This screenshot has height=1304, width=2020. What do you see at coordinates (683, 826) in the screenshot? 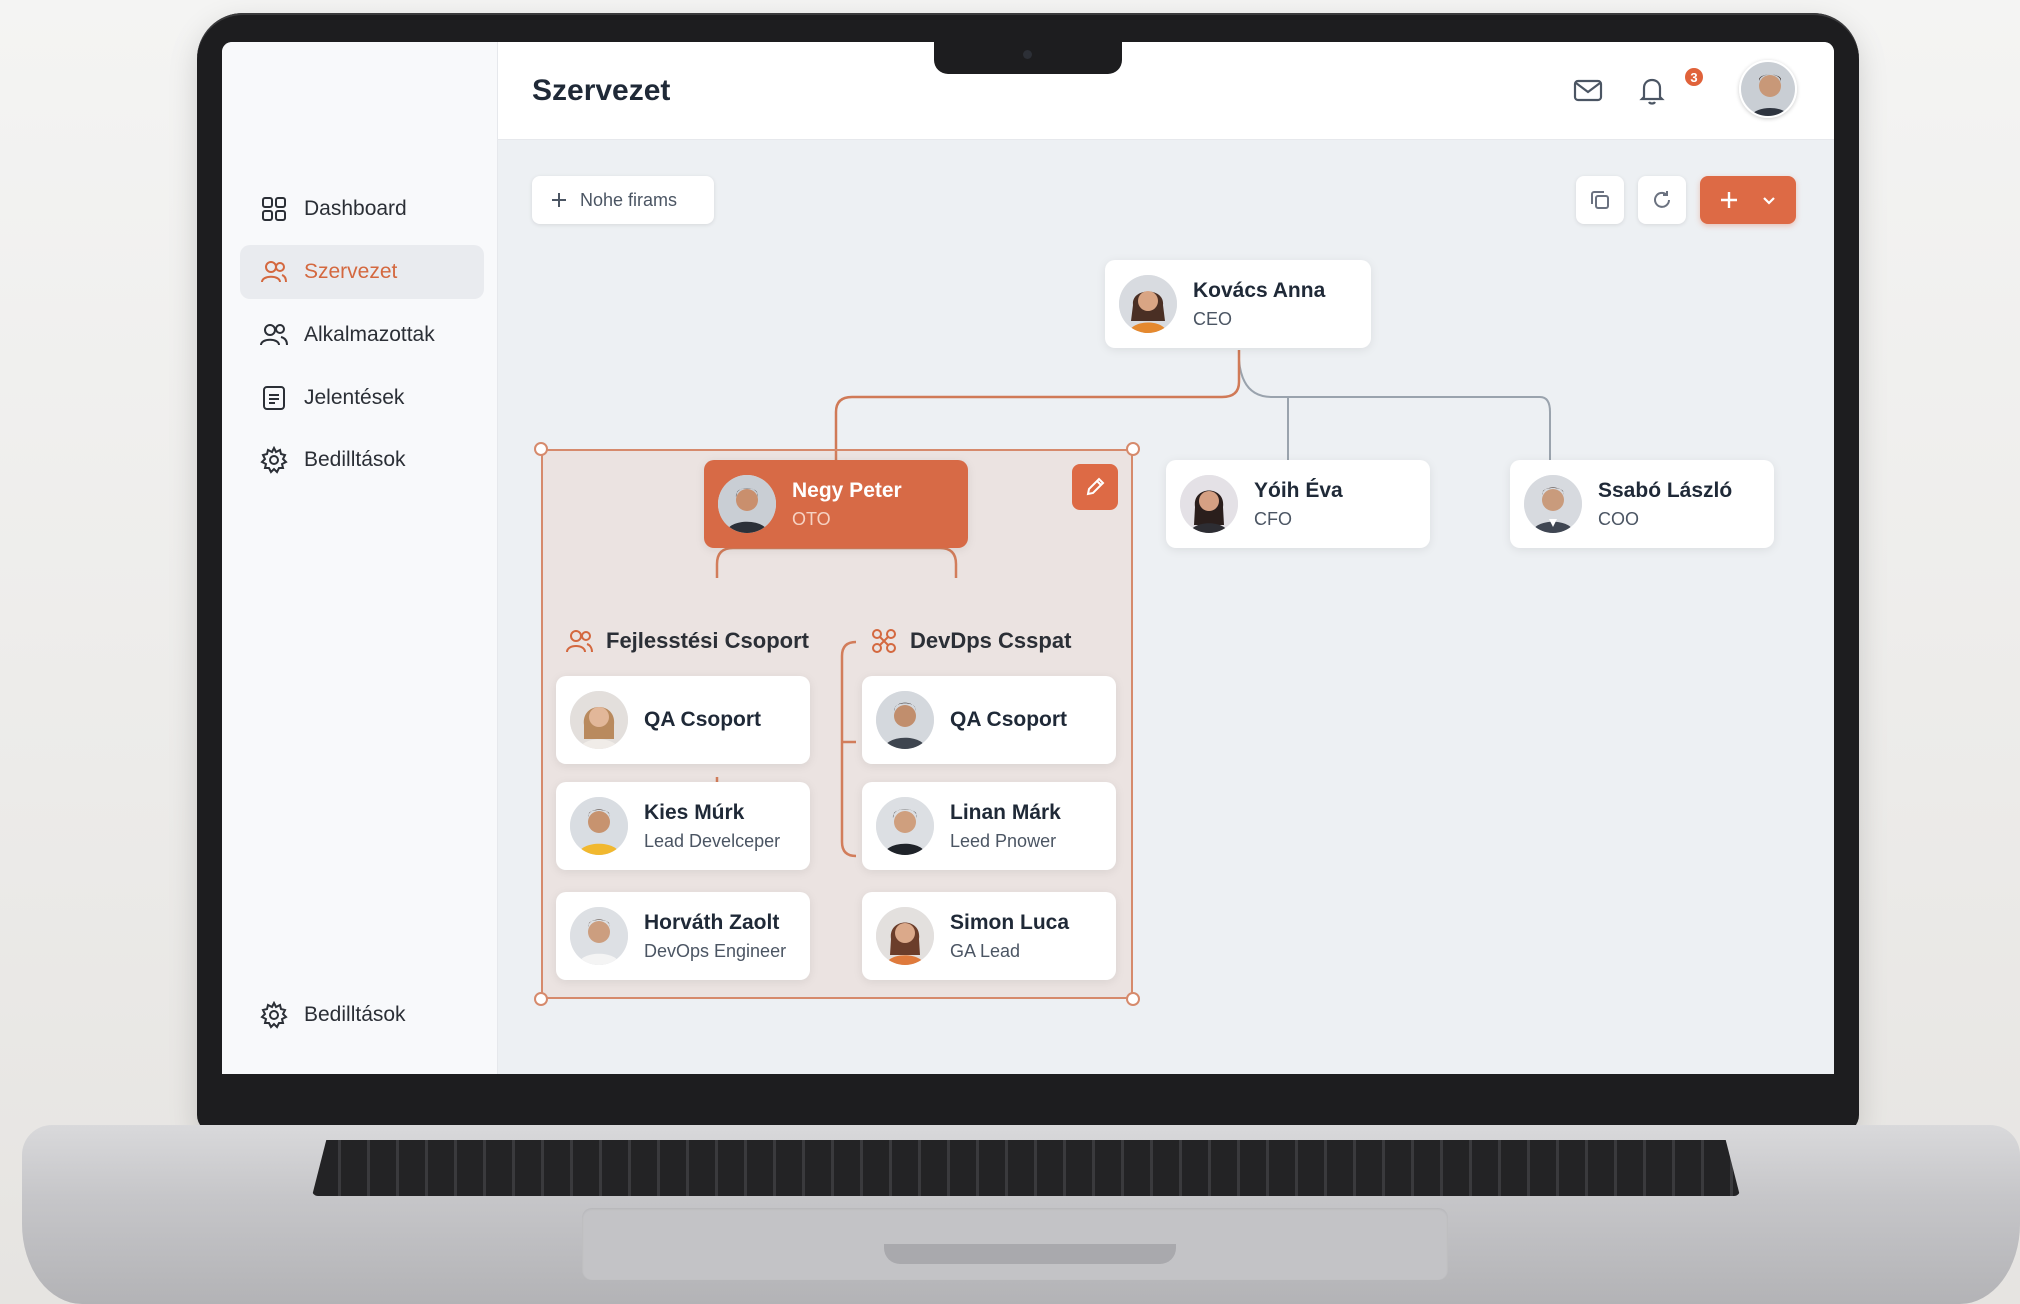
I see `member-card: Kies Múrk Lead Develceper` at bounding box center [683, 826].